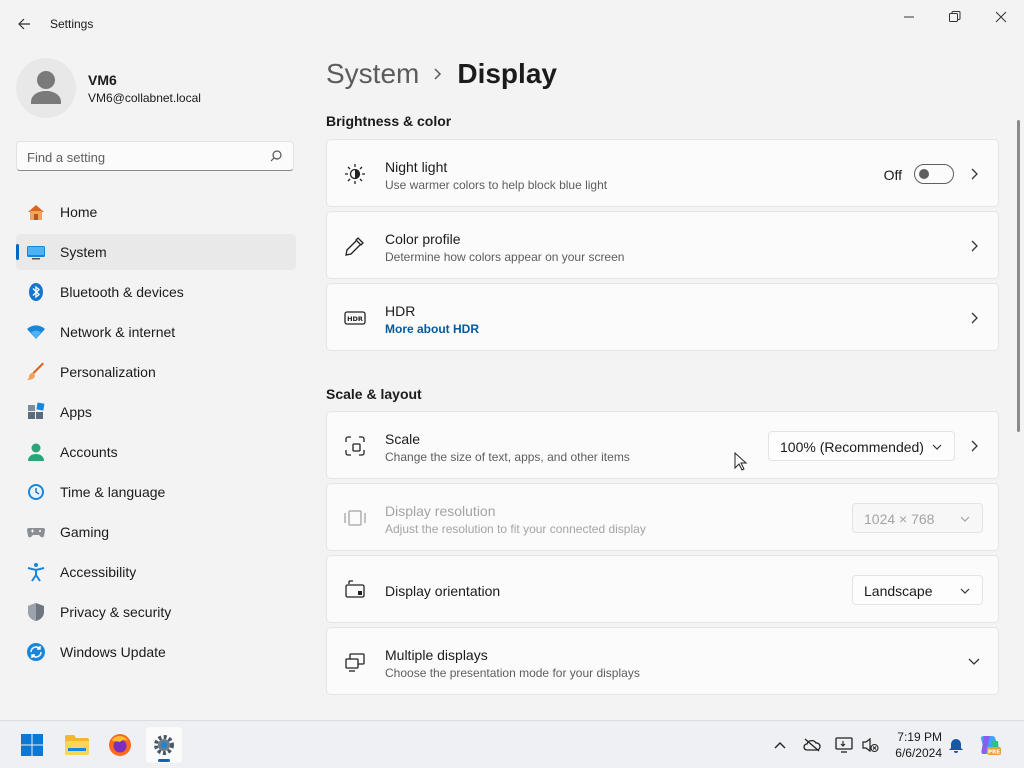 Image resolution: width=1024 pixels, height=768 pixels. What do you see at coordinates (512, 744) in the screenshot?
I see `taskbar: 7:19 PM 6/6/2024 PRE` at bounding box center [512, 744].